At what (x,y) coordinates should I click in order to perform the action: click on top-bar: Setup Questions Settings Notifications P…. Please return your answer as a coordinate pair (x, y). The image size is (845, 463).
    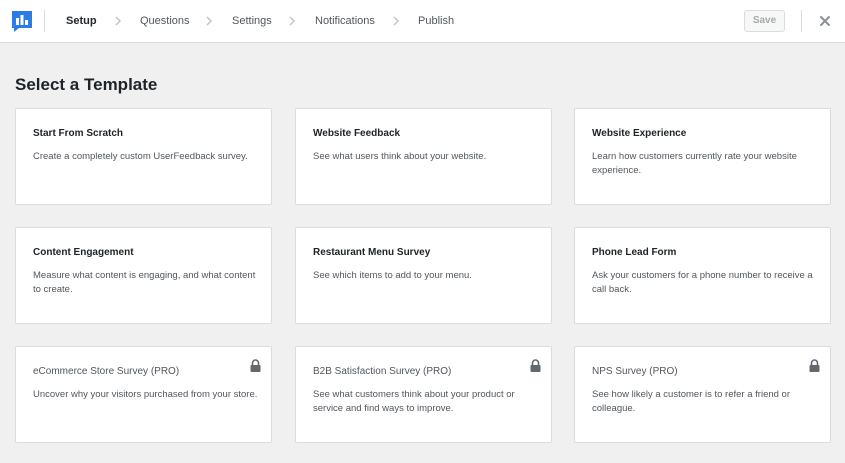
    Looking at the image, I should click on (422, 21).